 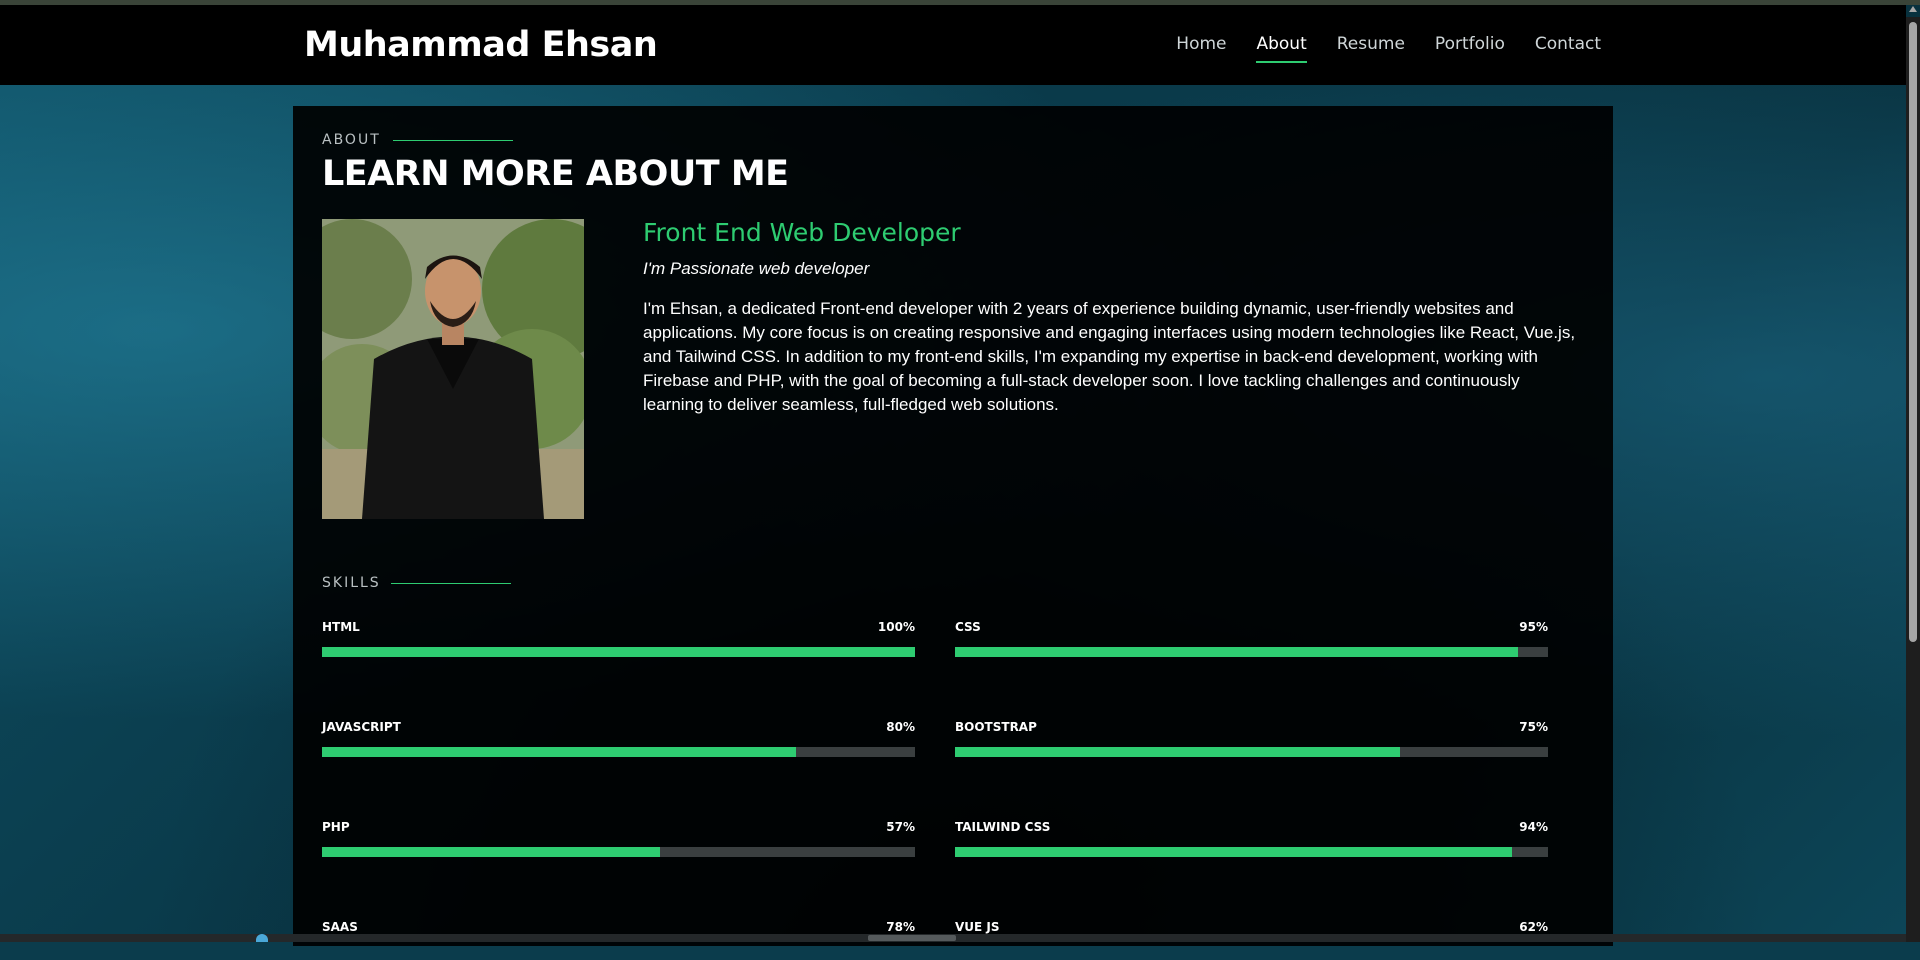 What do you see at coordinates (1533, 927) in the screenshot?
I see `skill-percent: 62%` at bounding box center [1533, 927].